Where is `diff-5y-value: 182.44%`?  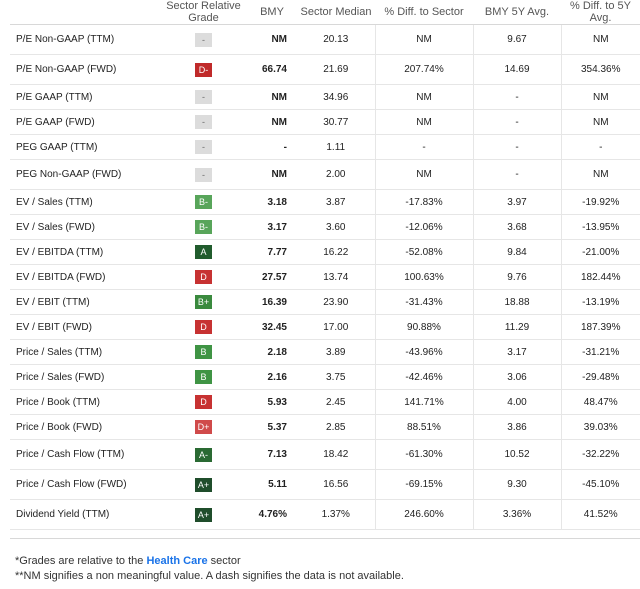
diff-5y-value: 182.44% is located at coordinates (600, 277).